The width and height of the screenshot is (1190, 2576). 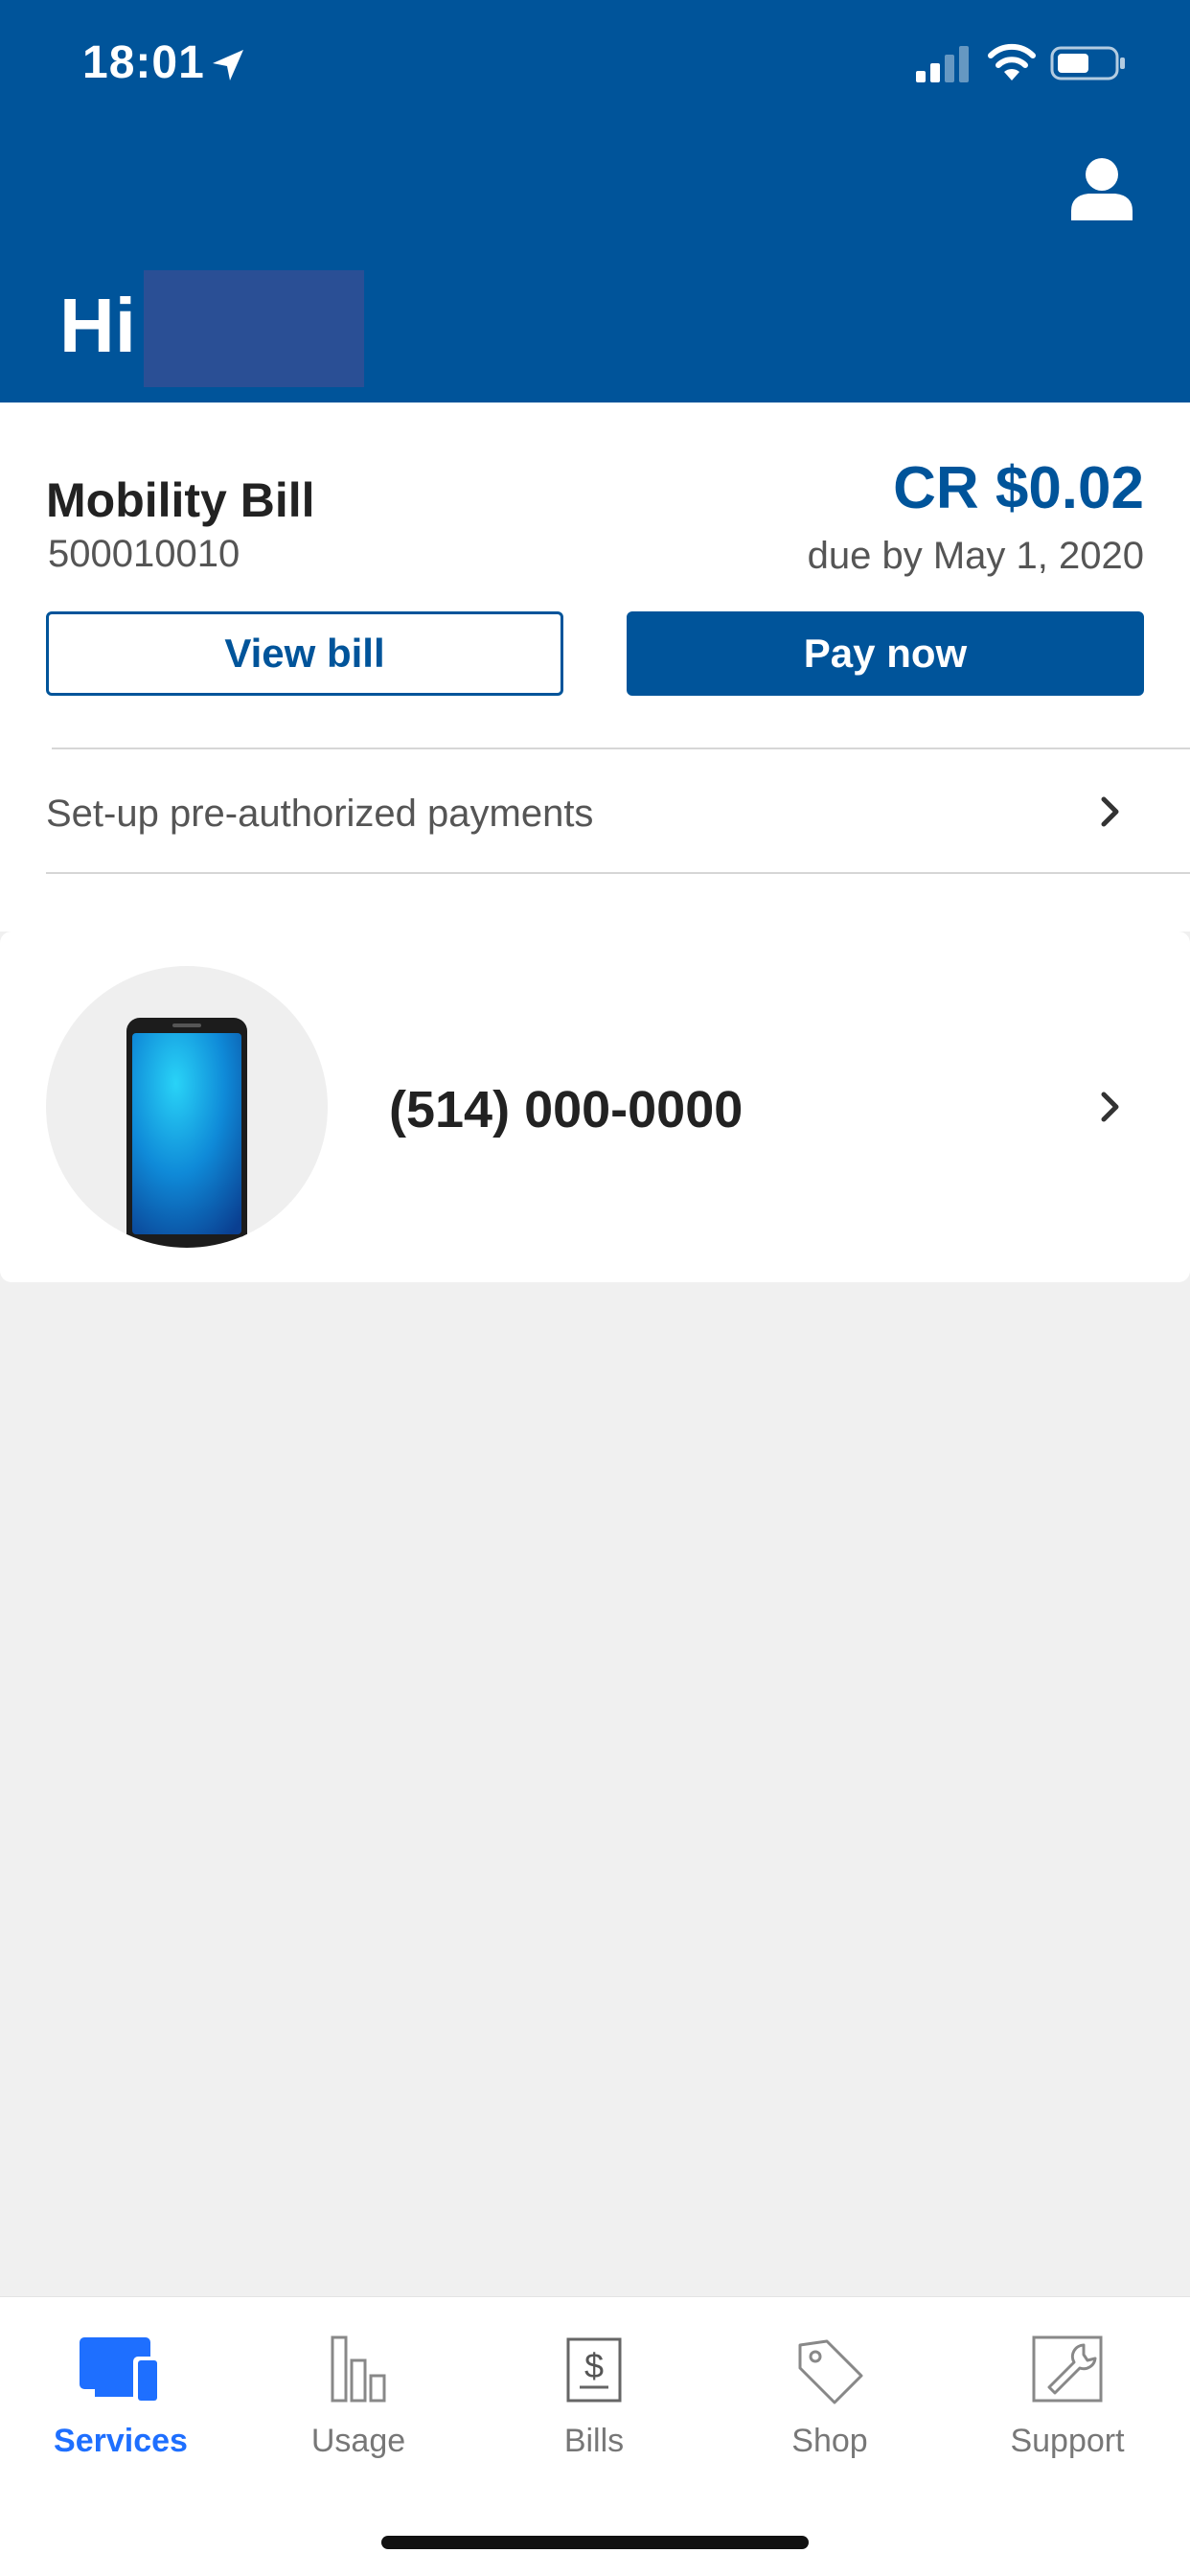 I want to click on tab-services: Services, so click(x=121, y=2399).